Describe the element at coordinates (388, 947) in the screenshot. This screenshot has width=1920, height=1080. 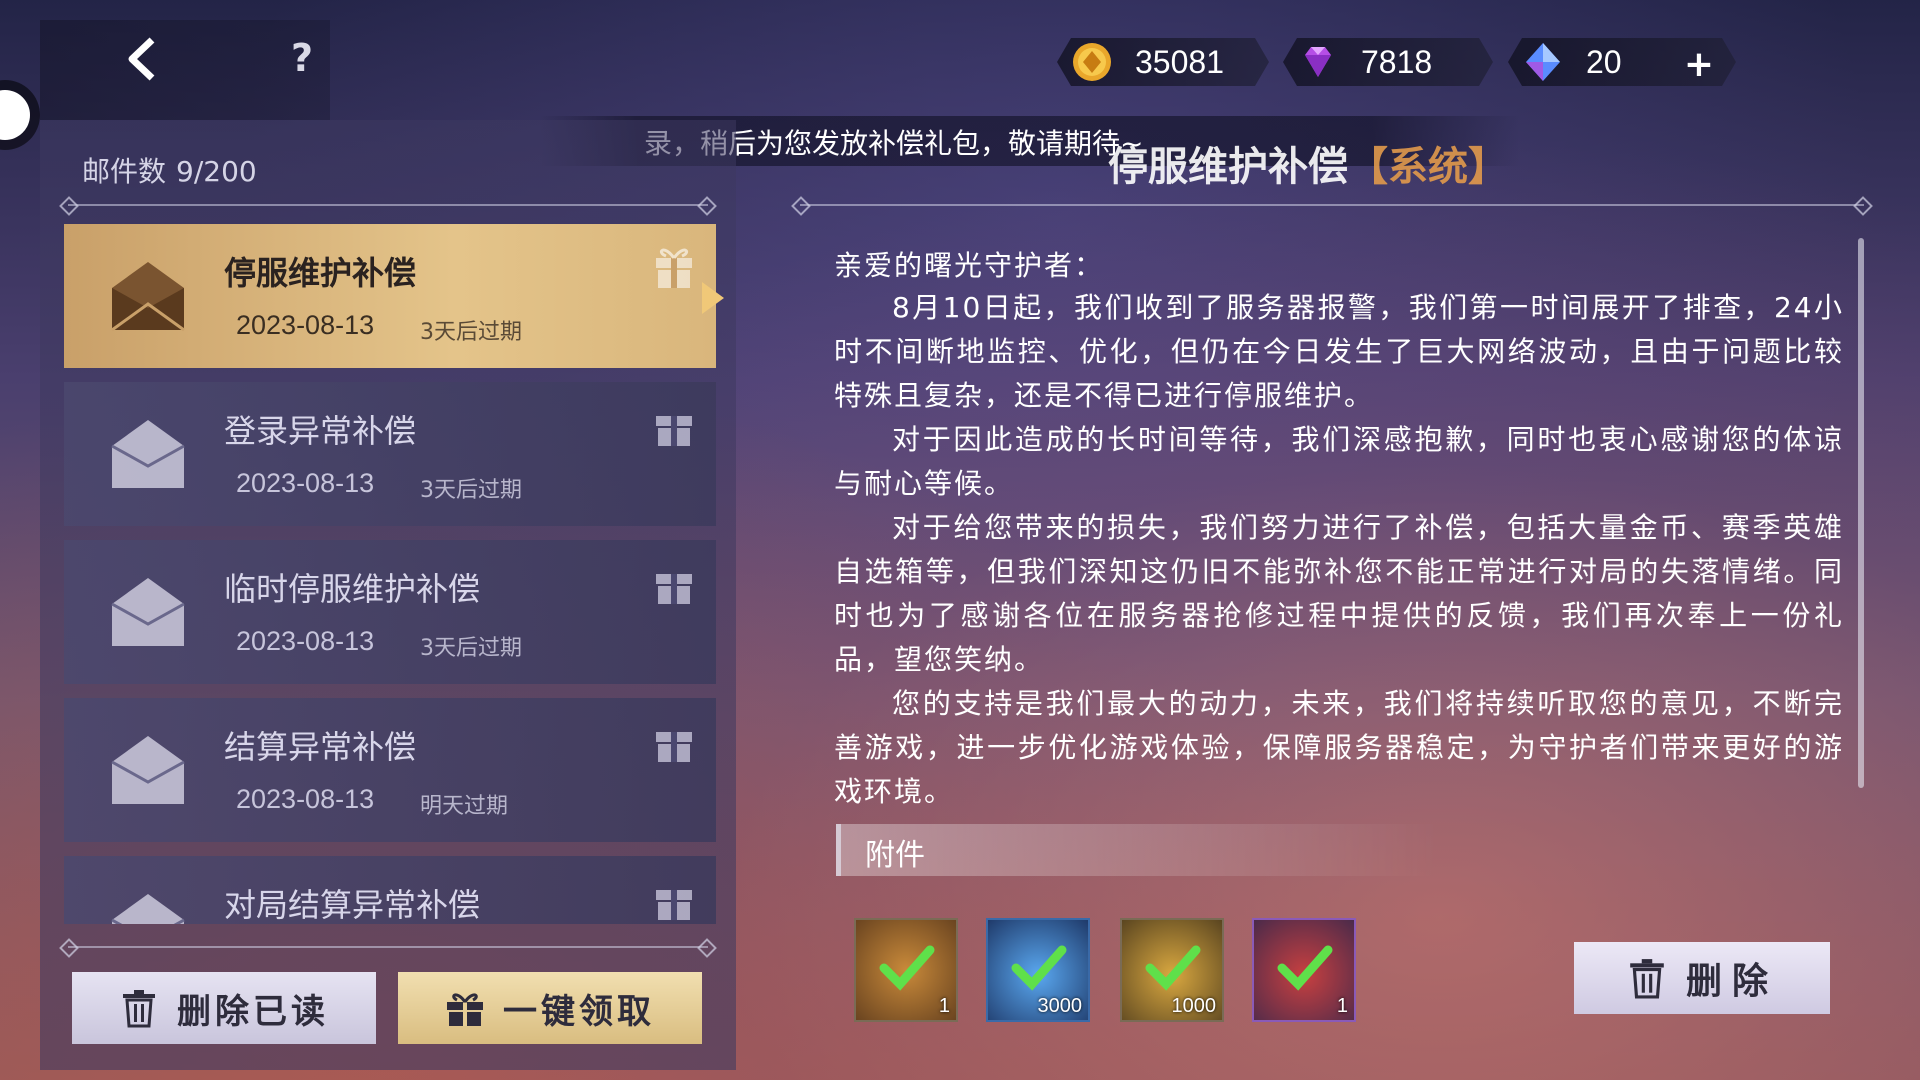
I see `list-bottom-divider` at that location.